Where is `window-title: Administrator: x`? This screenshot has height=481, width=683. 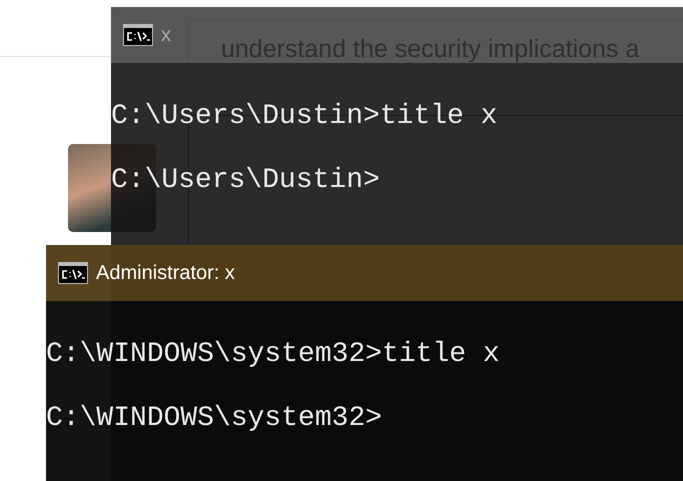 window-title: Administrator: x is located at coordinates (165, 273).